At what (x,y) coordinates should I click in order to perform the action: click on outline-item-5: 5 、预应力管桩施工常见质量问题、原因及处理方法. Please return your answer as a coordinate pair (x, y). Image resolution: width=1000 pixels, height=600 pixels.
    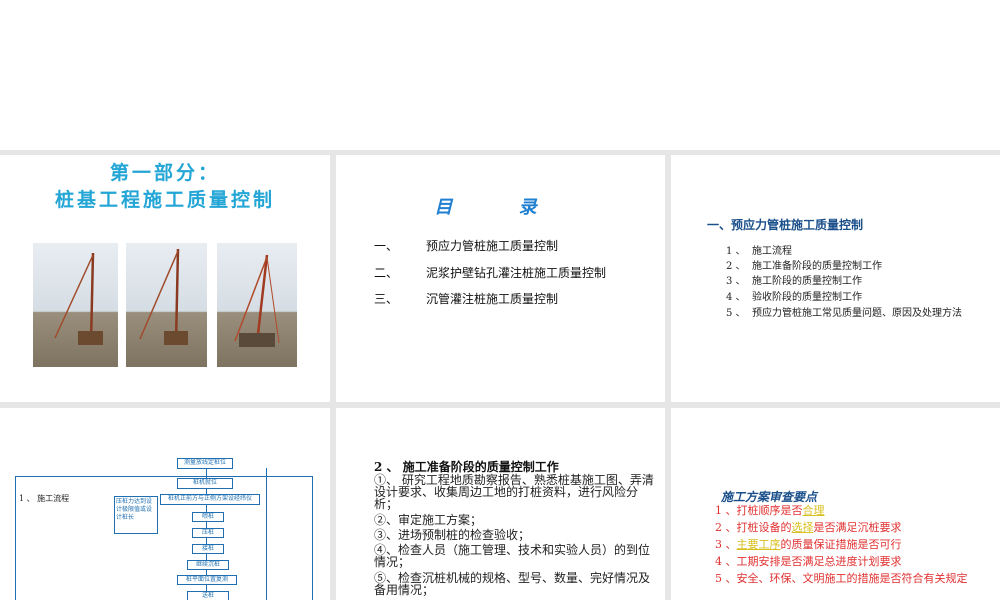
    Looking at the image, I should click on (844, 313).